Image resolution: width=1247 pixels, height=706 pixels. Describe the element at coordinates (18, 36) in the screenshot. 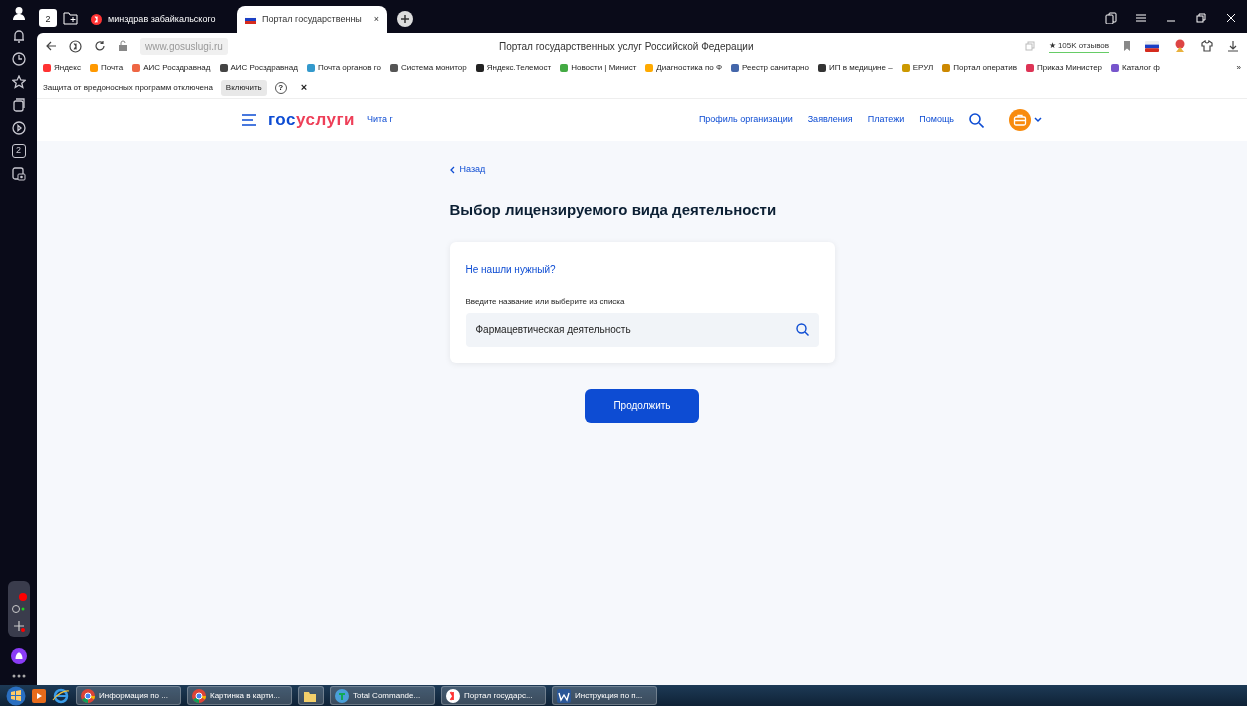

I see `bell-icon` at that location.